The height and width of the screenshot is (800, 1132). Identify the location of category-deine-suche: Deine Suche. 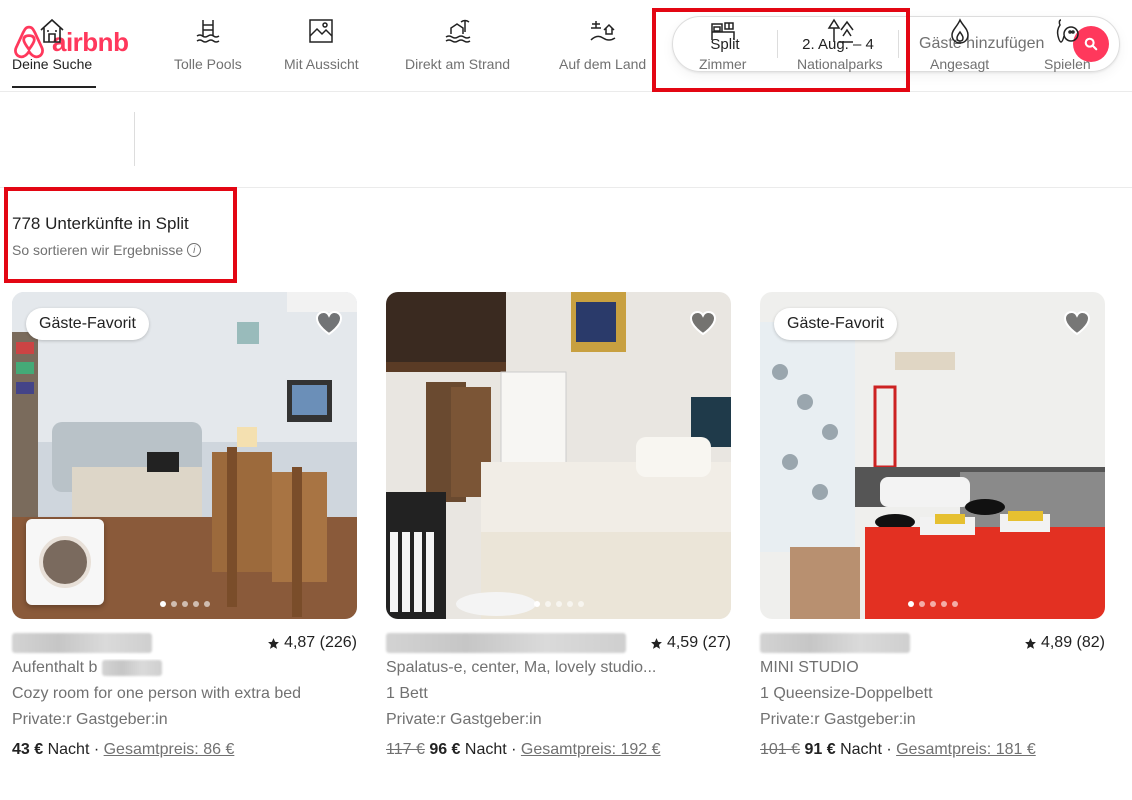
(52, 43).